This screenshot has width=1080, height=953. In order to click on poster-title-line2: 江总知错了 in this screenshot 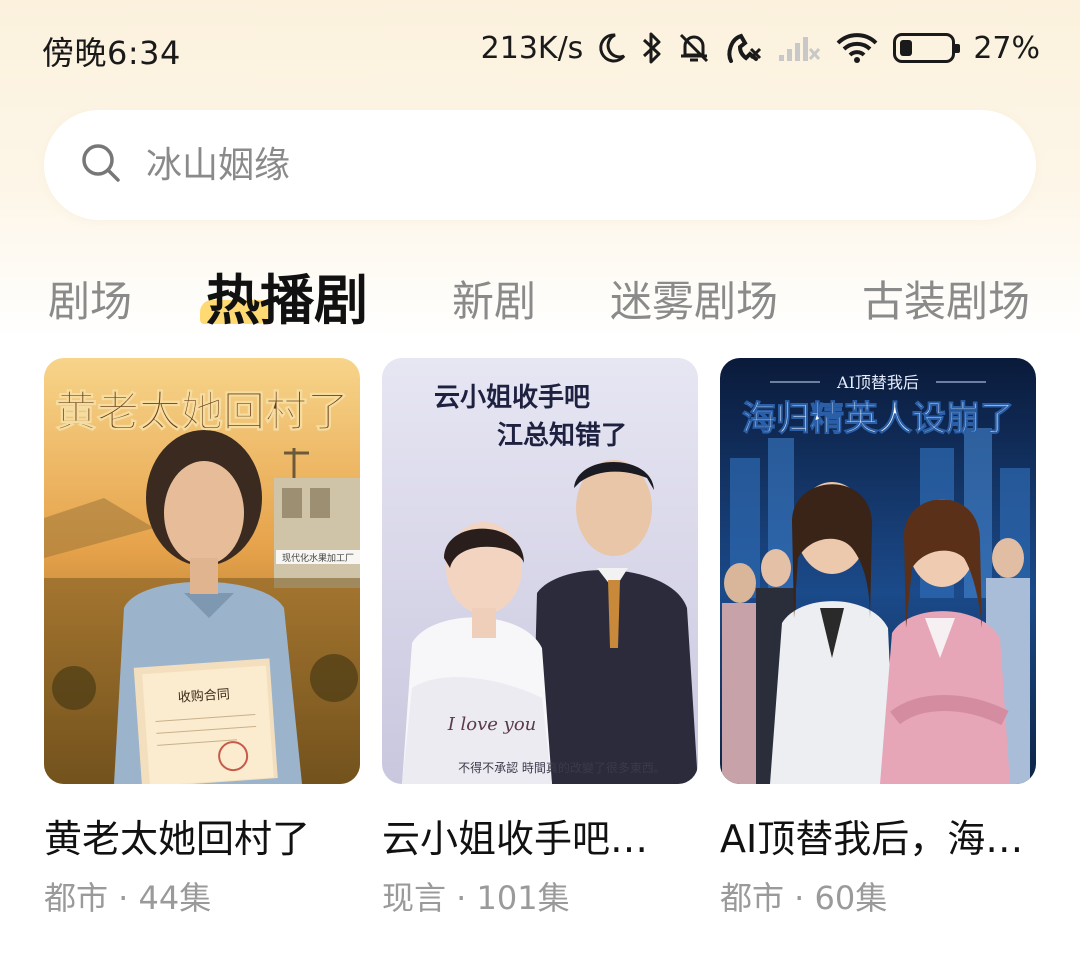, I will do `click(562, 436)`.